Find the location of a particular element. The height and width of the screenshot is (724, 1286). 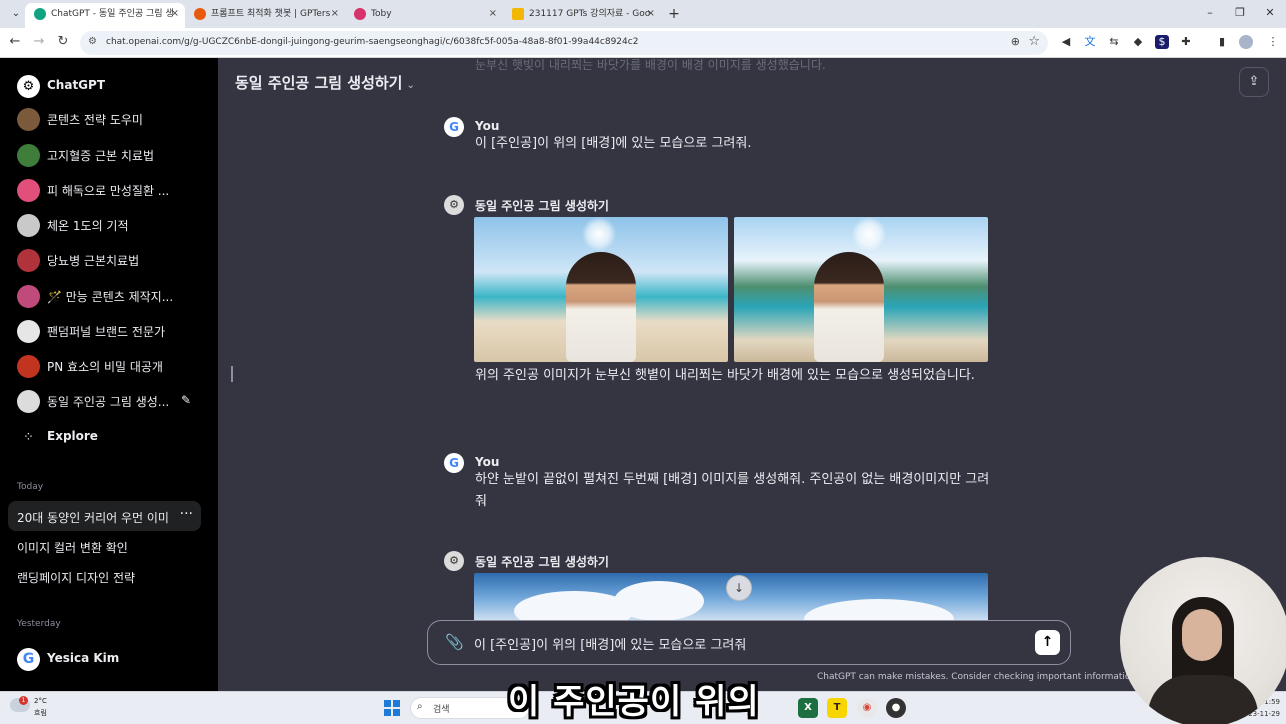

forward-icon: → is located at coordinates (39, 42).